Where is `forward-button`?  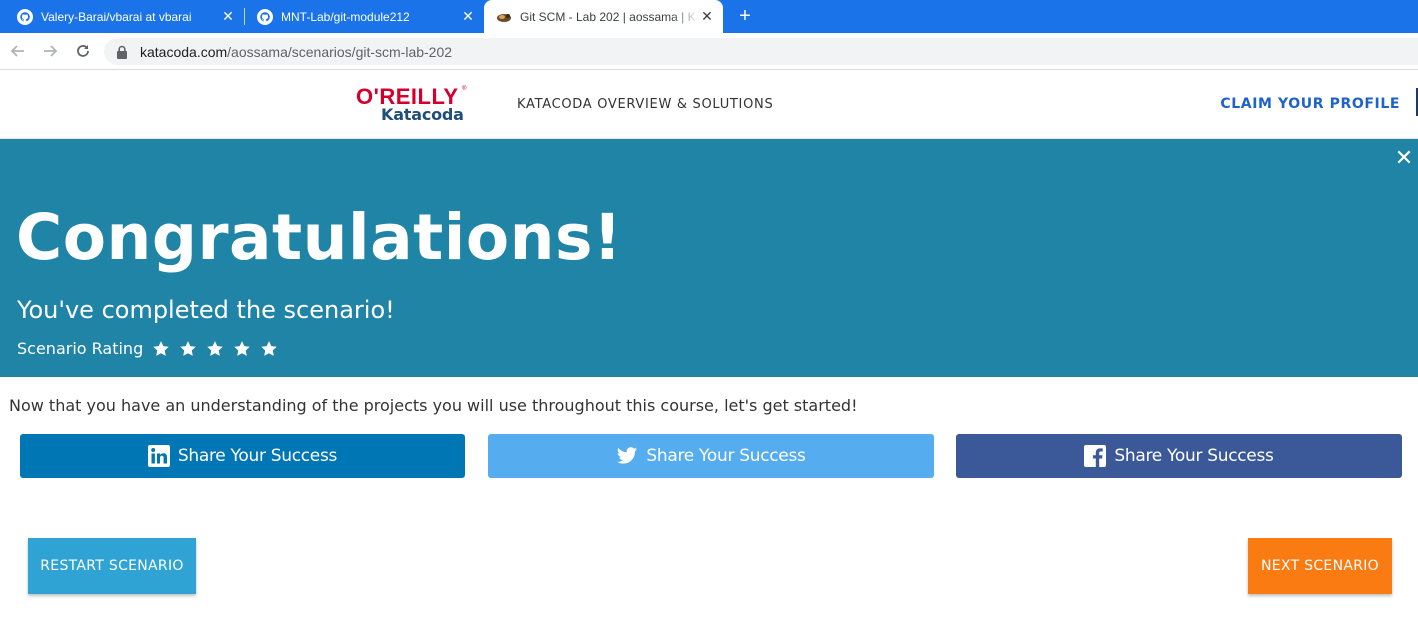 forward-button is located at coordinates (50, 51).